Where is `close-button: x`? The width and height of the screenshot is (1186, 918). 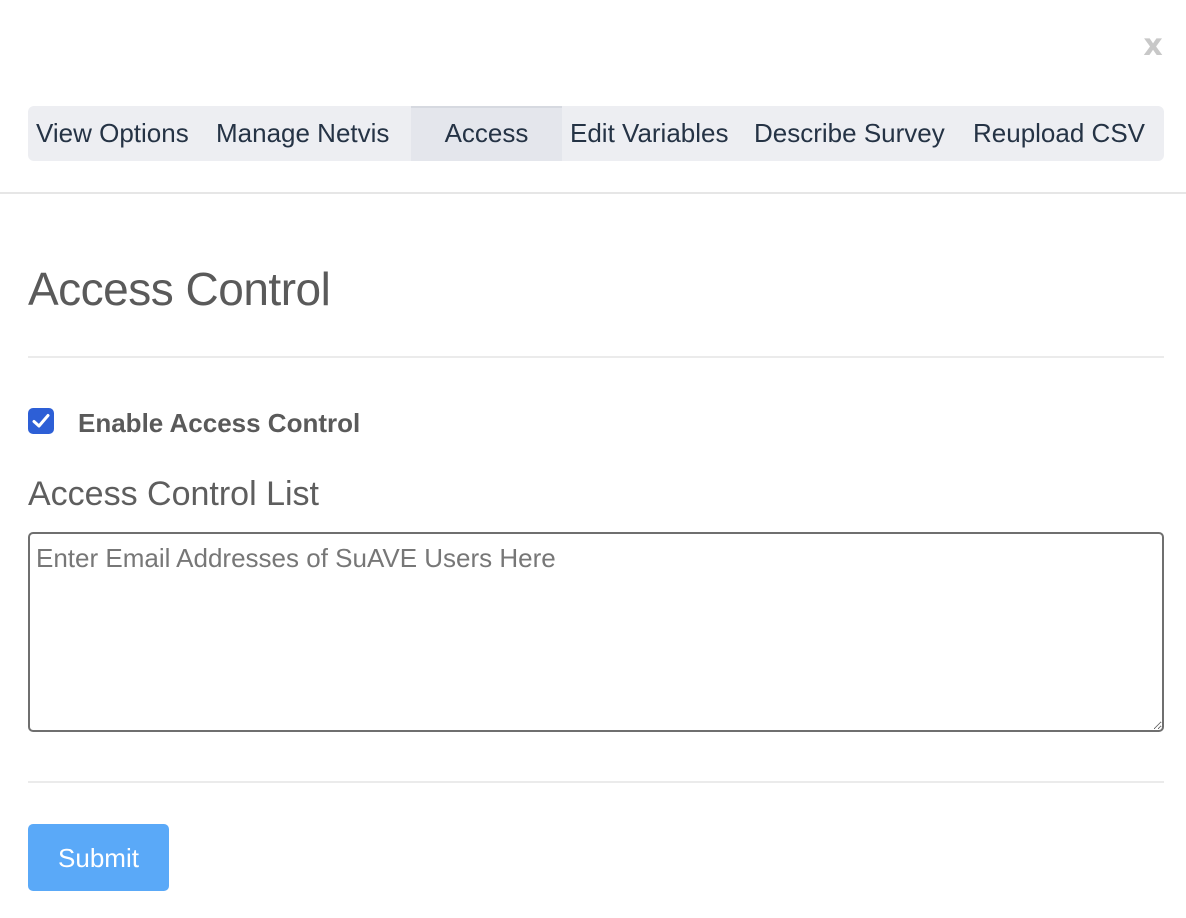 close-button: x is located at coordinates (1153, 46).